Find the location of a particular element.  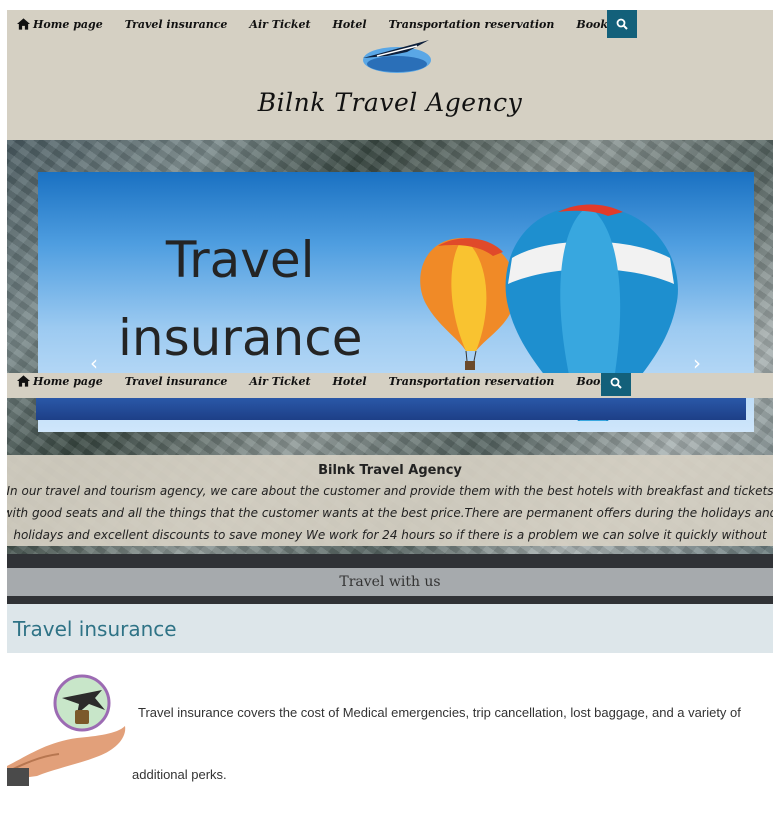

slide-title: Travel insurance is located at coordinates (240, 299).